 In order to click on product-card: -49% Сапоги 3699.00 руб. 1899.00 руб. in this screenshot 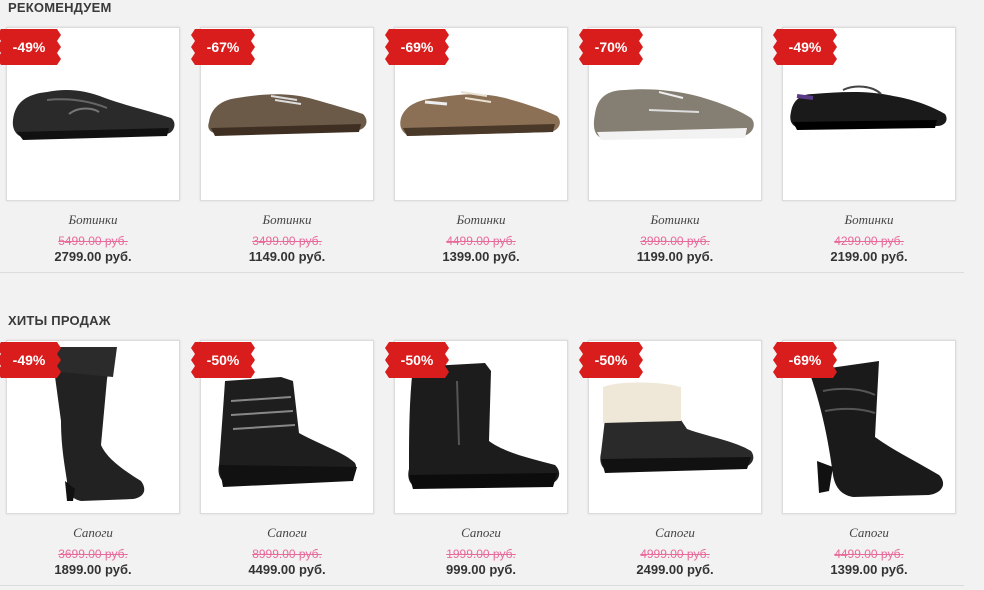, I will do `click(97, 464)`.